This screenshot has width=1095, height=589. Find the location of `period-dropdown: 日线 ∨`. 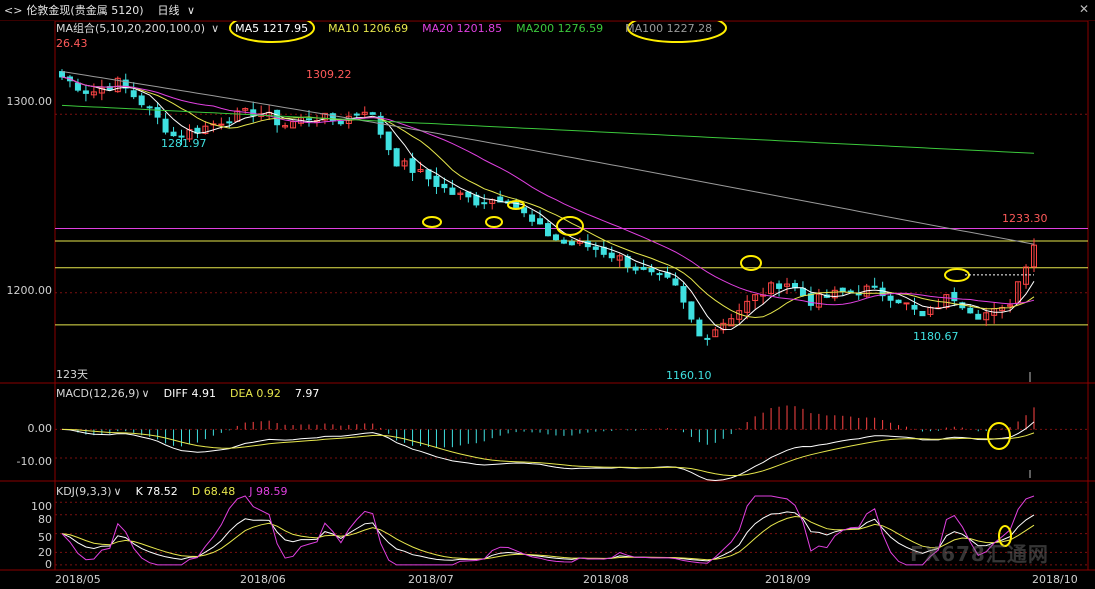

period-dropdown: 日线 ∨ is located at coordinates (175, 10).